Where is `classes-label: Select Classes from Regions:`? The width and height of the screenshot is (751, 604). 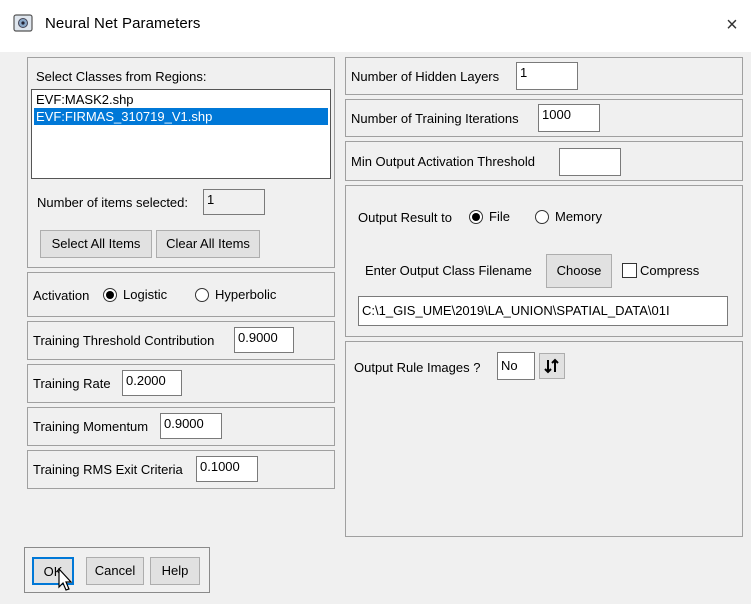 classes-label: Select Classes from Regions: is located at coordinates (121, 76).